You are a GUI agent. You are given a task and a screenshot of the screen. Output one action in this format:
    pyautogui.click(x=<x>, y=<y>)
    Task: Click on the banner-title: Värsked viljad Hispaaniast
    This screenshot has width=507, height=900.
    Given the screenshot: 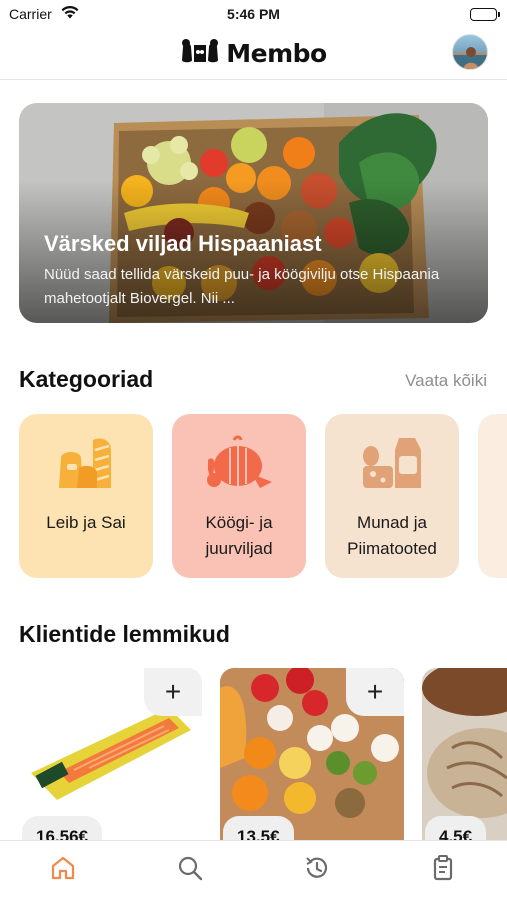 What is the action you would take?
    pyautogui.click(x=183, y=243)
    